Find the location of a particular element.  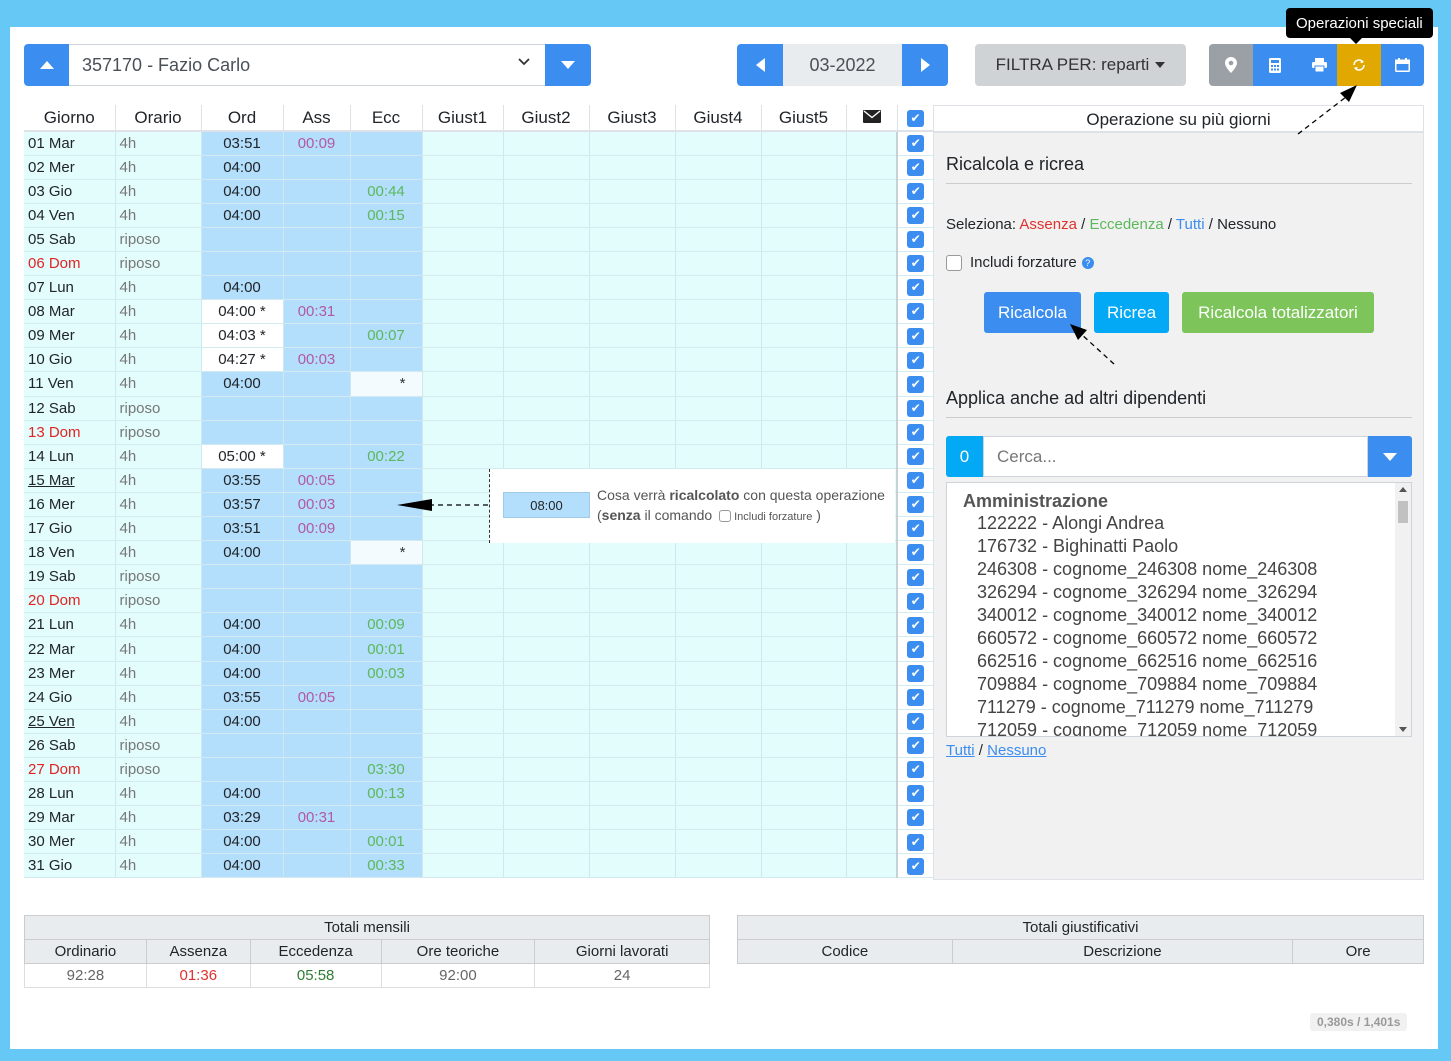

table-row: 21 Lun 4h 04:00 00:09 ✔ is located at coordinates (479, 625).